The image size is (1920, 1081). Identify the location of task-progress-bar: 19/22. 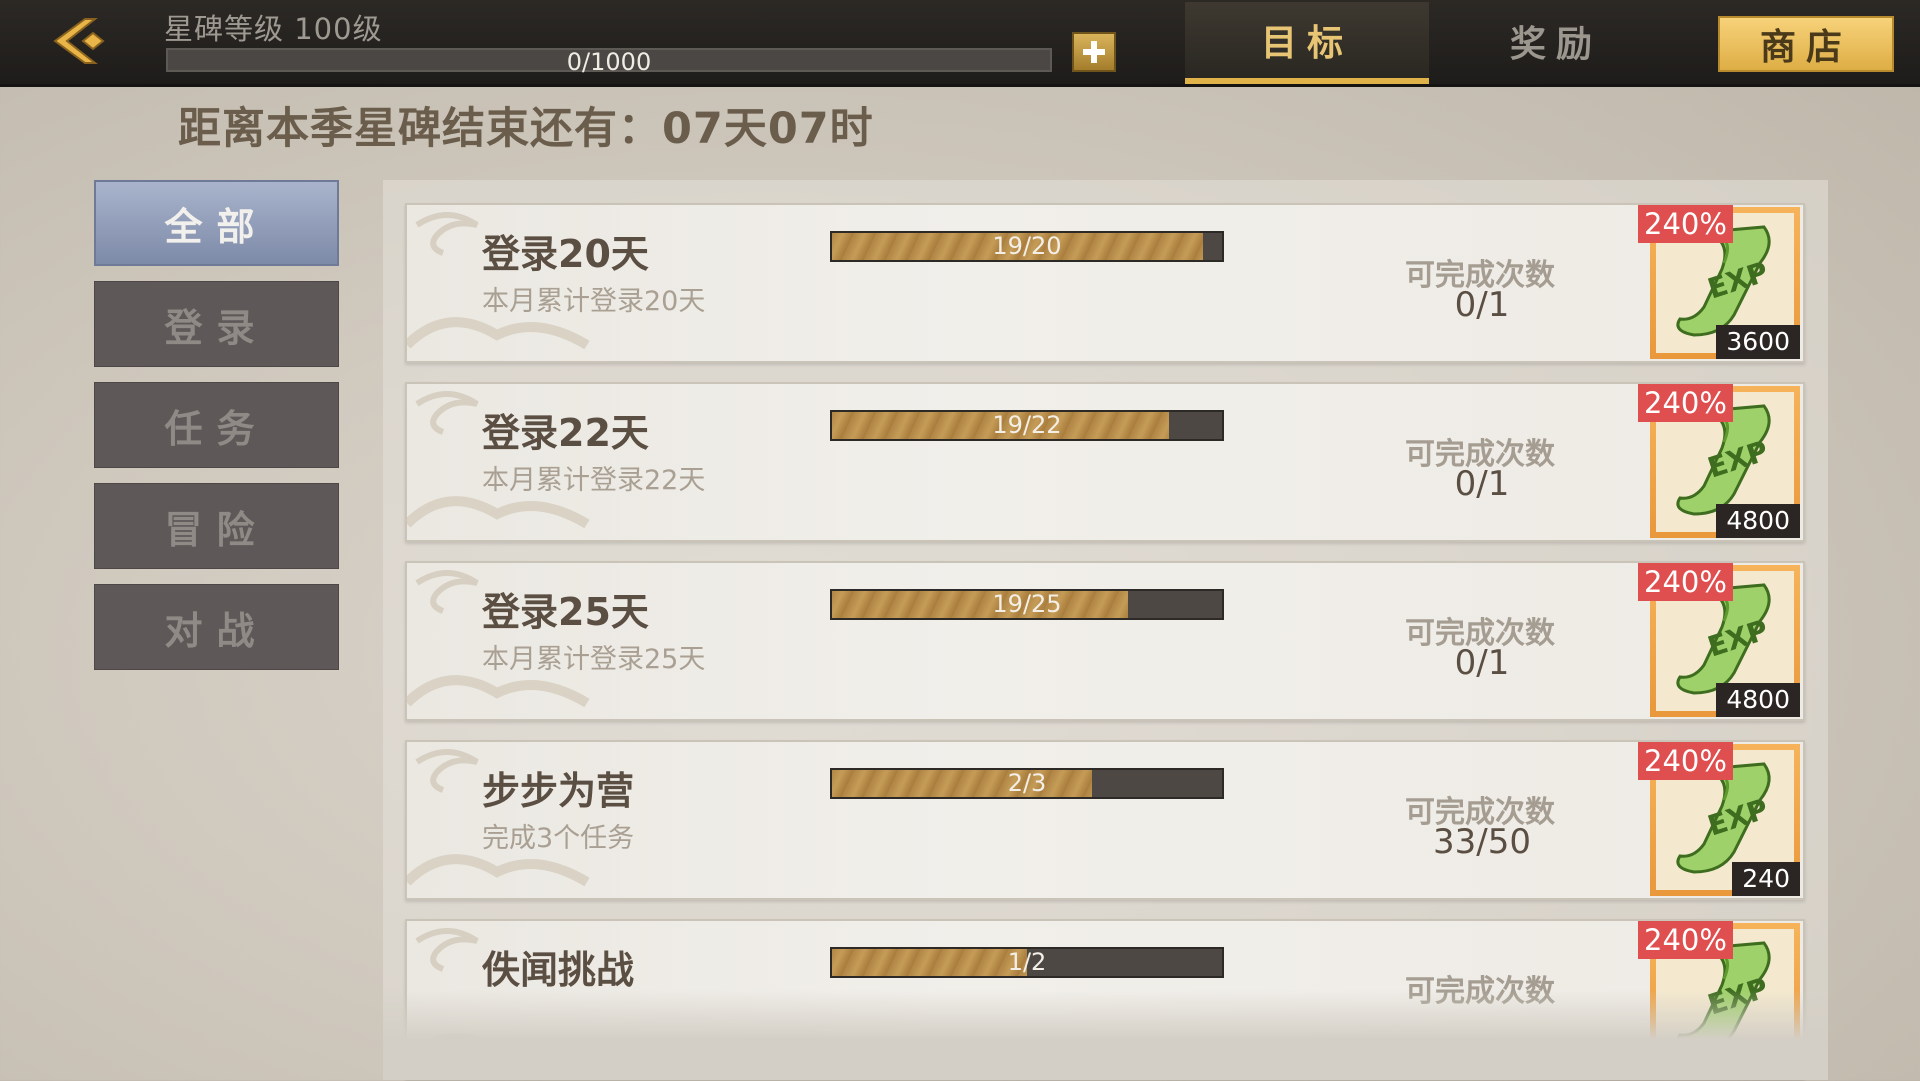
(1027, 425).